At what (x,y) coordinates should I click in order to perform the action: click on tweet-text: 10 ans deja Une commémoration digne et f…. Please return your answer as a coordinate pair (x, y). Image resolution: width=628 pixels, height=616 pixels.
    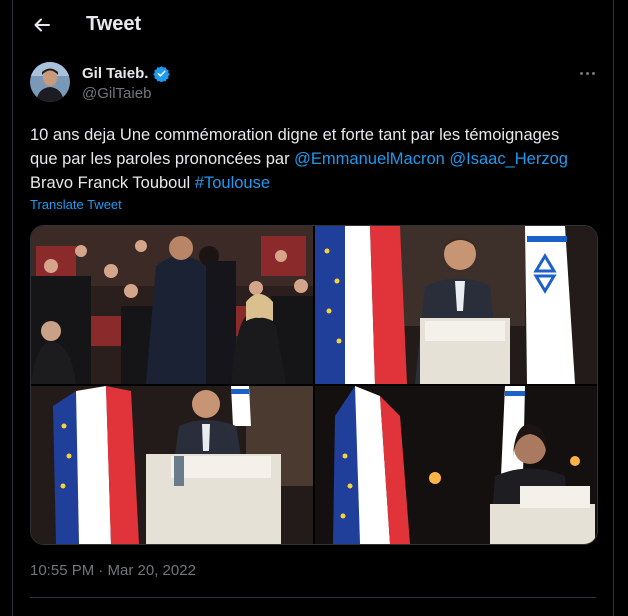
    Looking at the image, I should click on (315, 159).